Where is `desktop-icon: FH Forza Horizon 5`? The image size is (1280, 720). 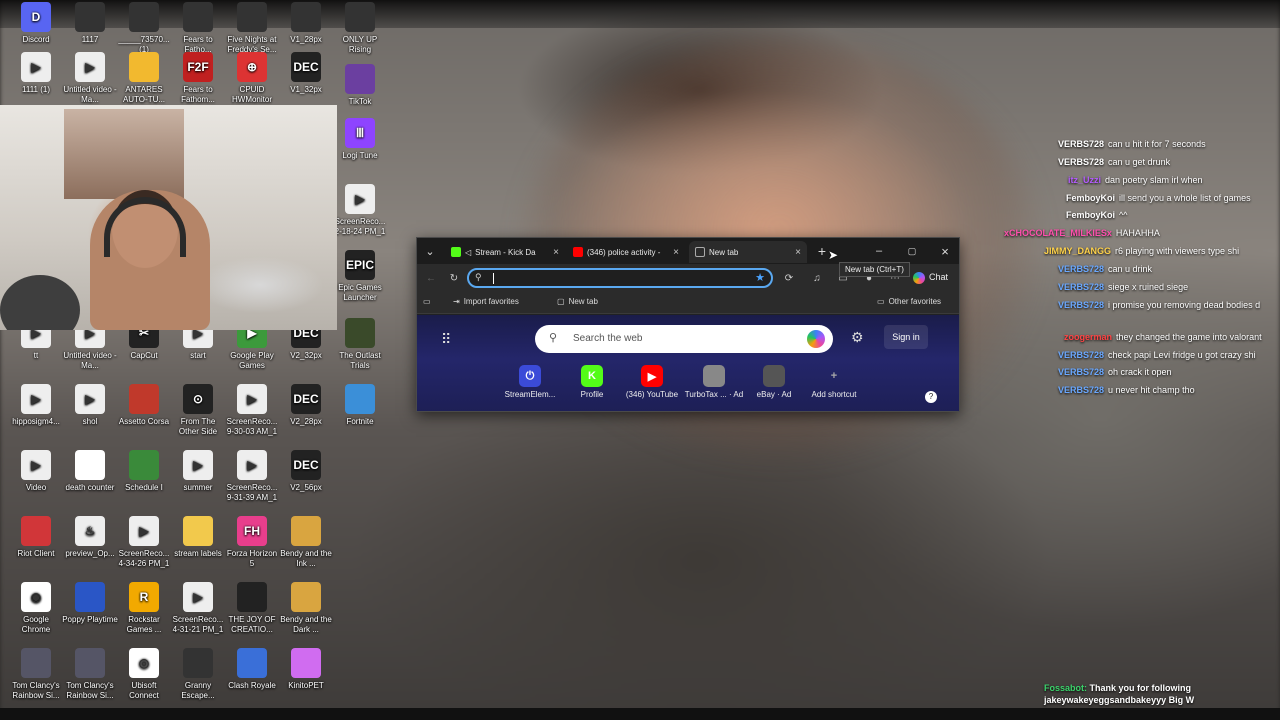
desktop-icon: FH Forza Horizon 5 is located at coordinates (252, 542).